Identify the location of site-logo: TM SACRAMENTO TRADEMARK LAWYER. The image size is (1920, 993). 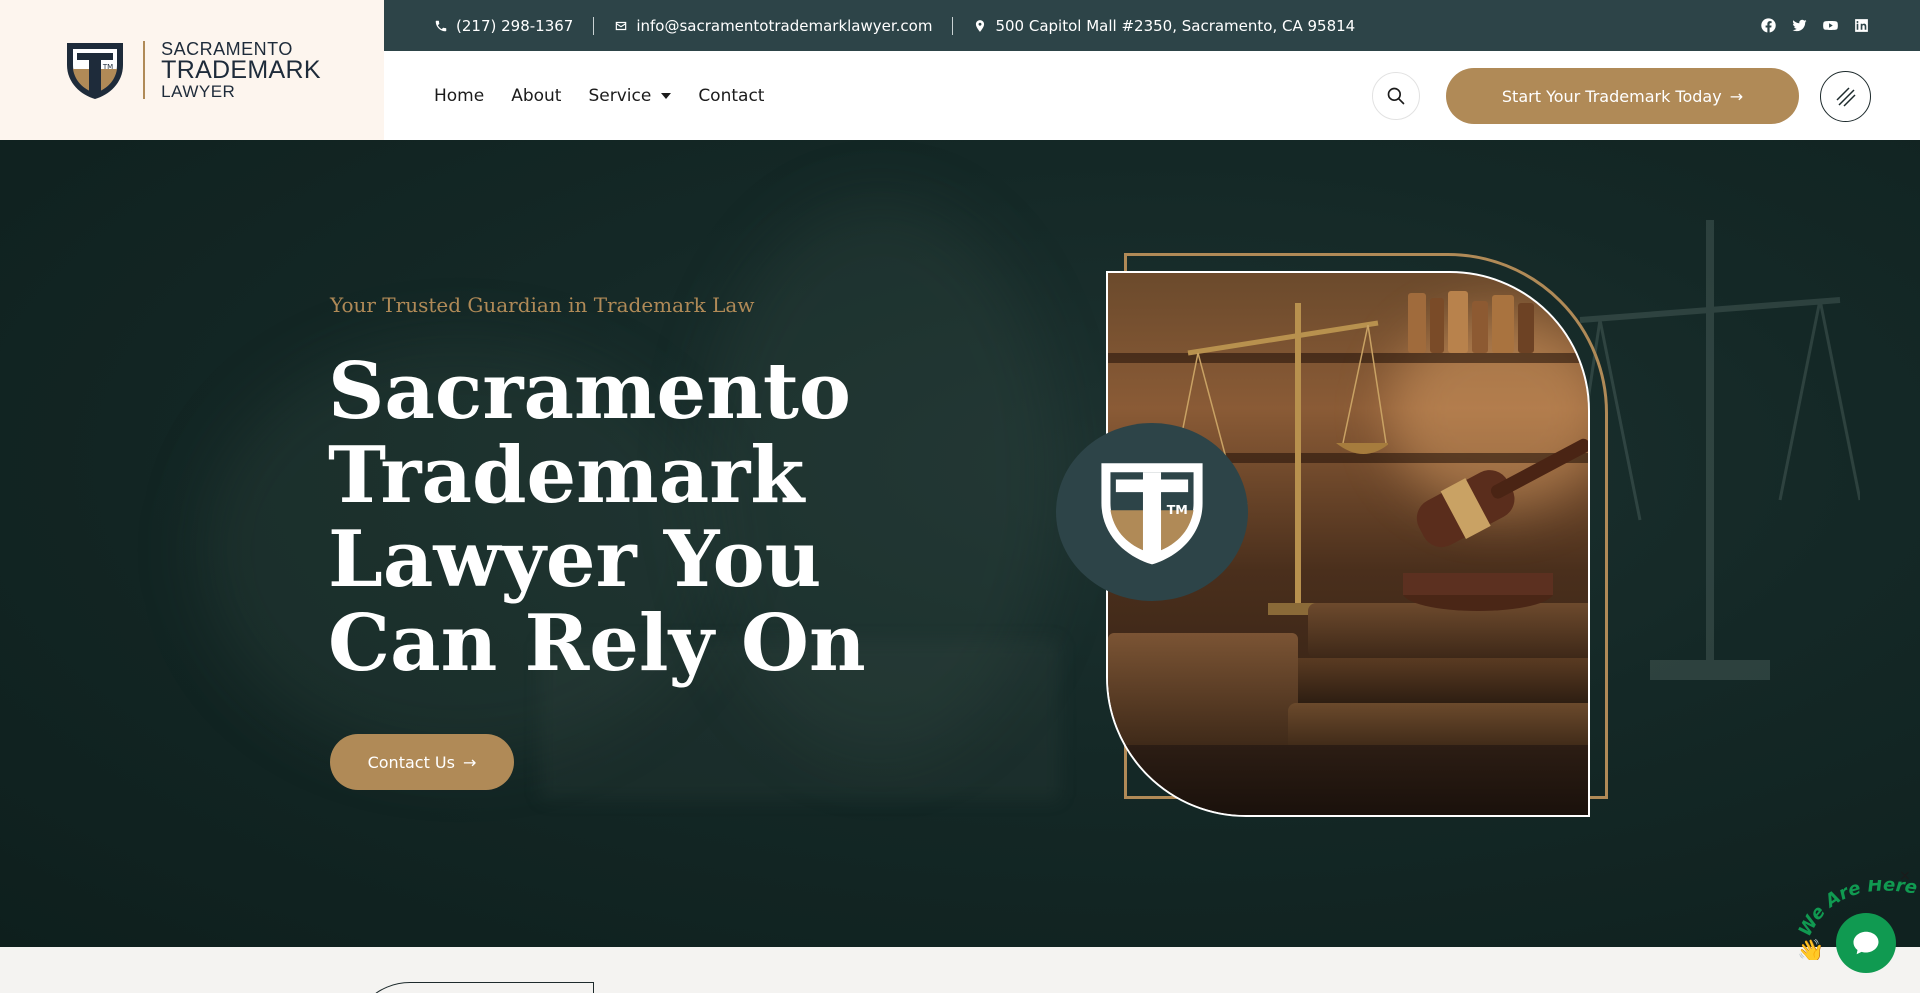
(192, 70).